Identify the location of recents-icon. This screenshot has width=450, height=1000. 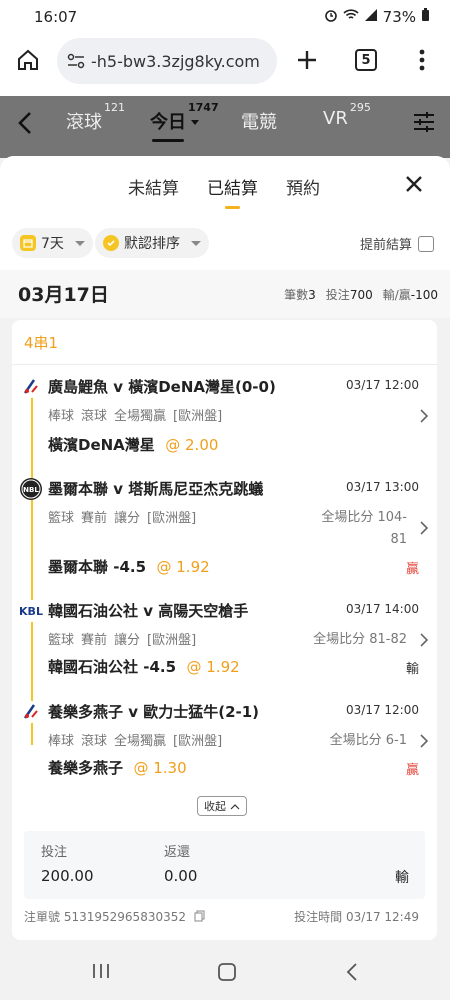
(101, 973).